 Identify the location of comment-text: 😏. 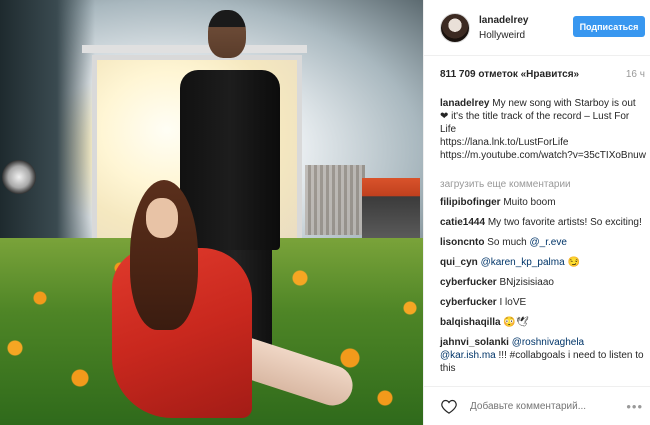
(572, 262).